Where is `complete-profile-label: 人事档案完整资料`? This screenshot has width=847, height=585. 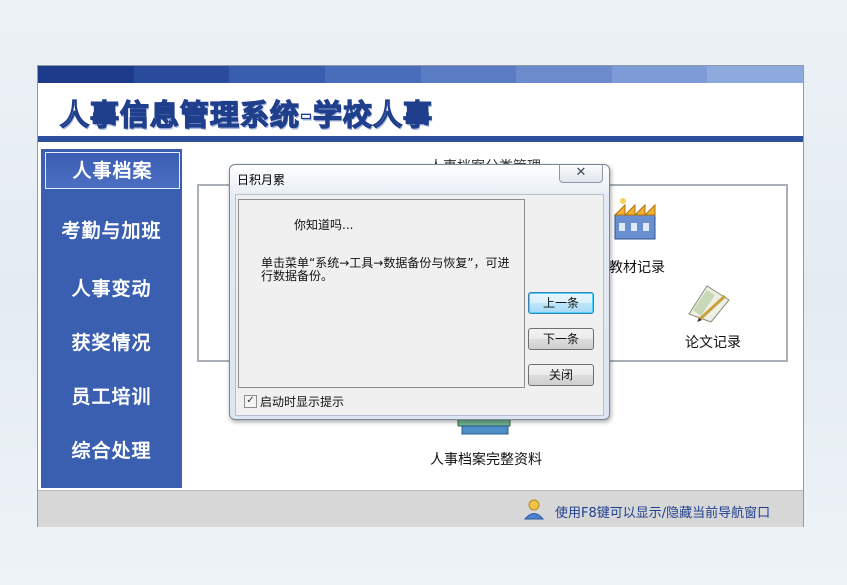 complete-profile-label: 人事档案完整资料 is located at coordinates (486, 459).